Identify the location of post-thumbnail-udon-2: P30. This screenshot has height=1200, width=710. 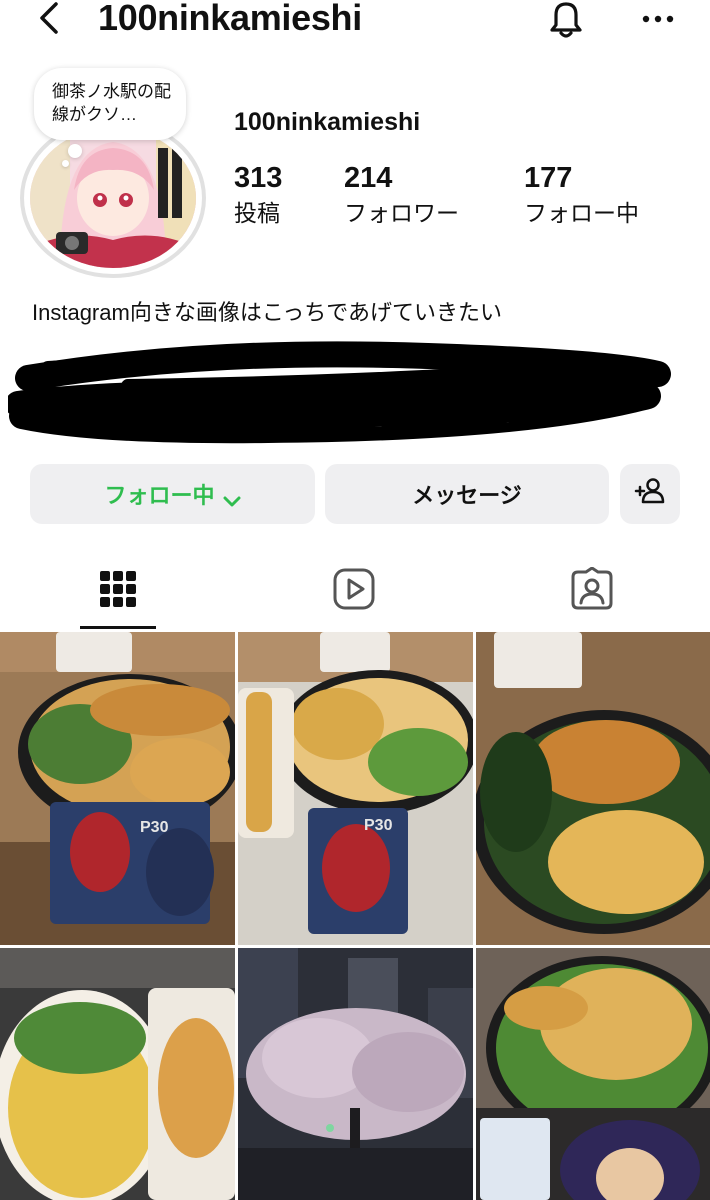
(355, 788).